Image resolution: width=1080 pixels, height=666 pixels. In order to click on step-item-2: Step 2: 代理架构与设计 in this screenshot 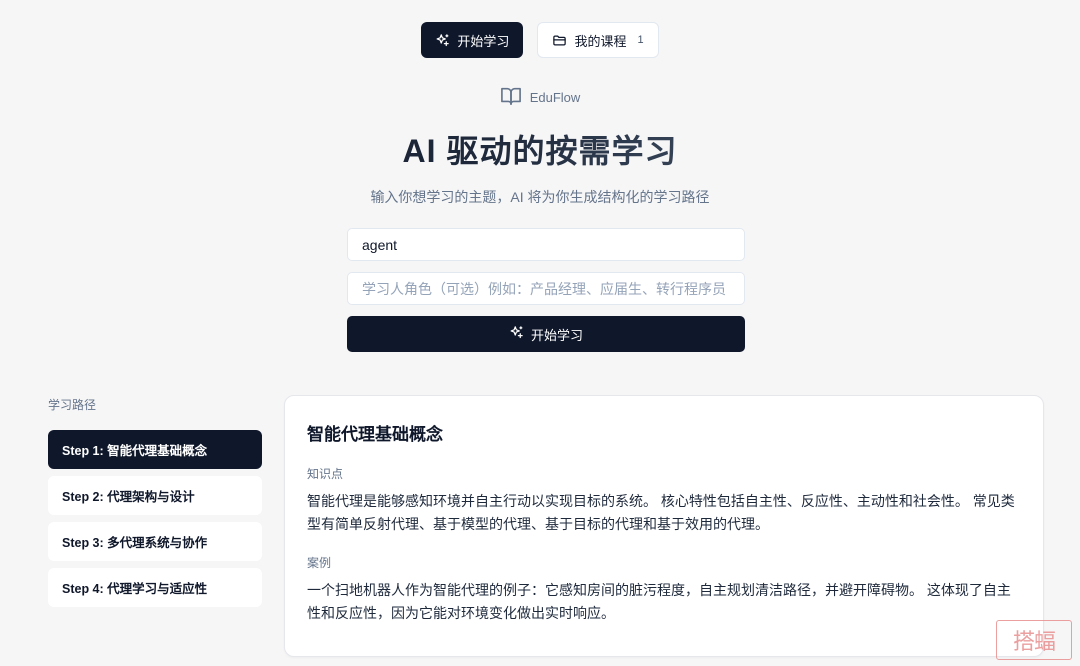, I will do `click(155, 495)`.